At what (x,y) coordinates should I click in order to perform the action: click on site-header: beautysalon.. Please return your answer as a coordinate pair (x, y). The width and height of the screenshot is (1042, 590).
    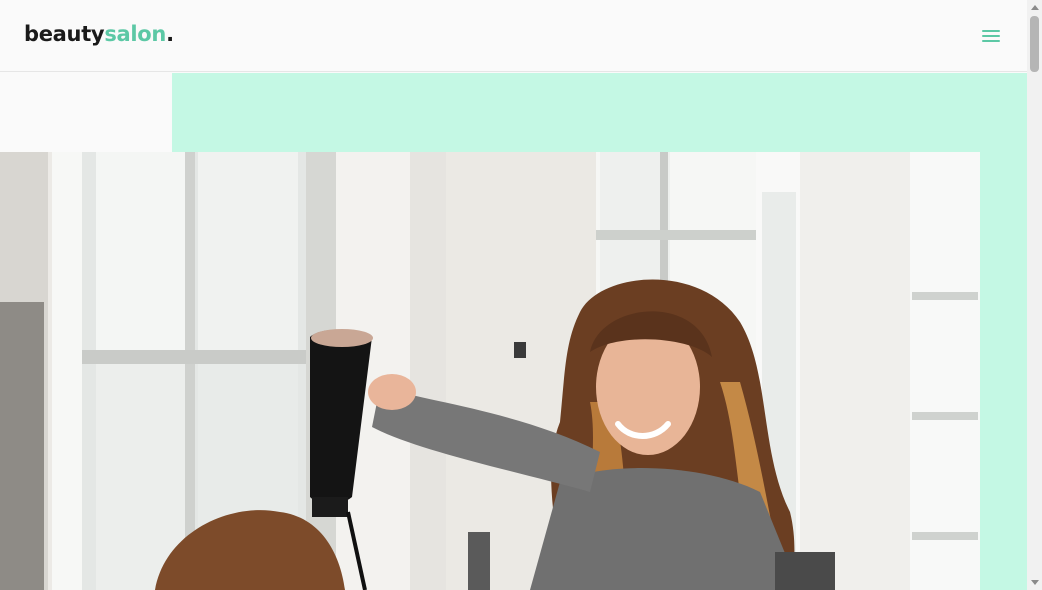
    Looking at the image, I should click on (513, 36).